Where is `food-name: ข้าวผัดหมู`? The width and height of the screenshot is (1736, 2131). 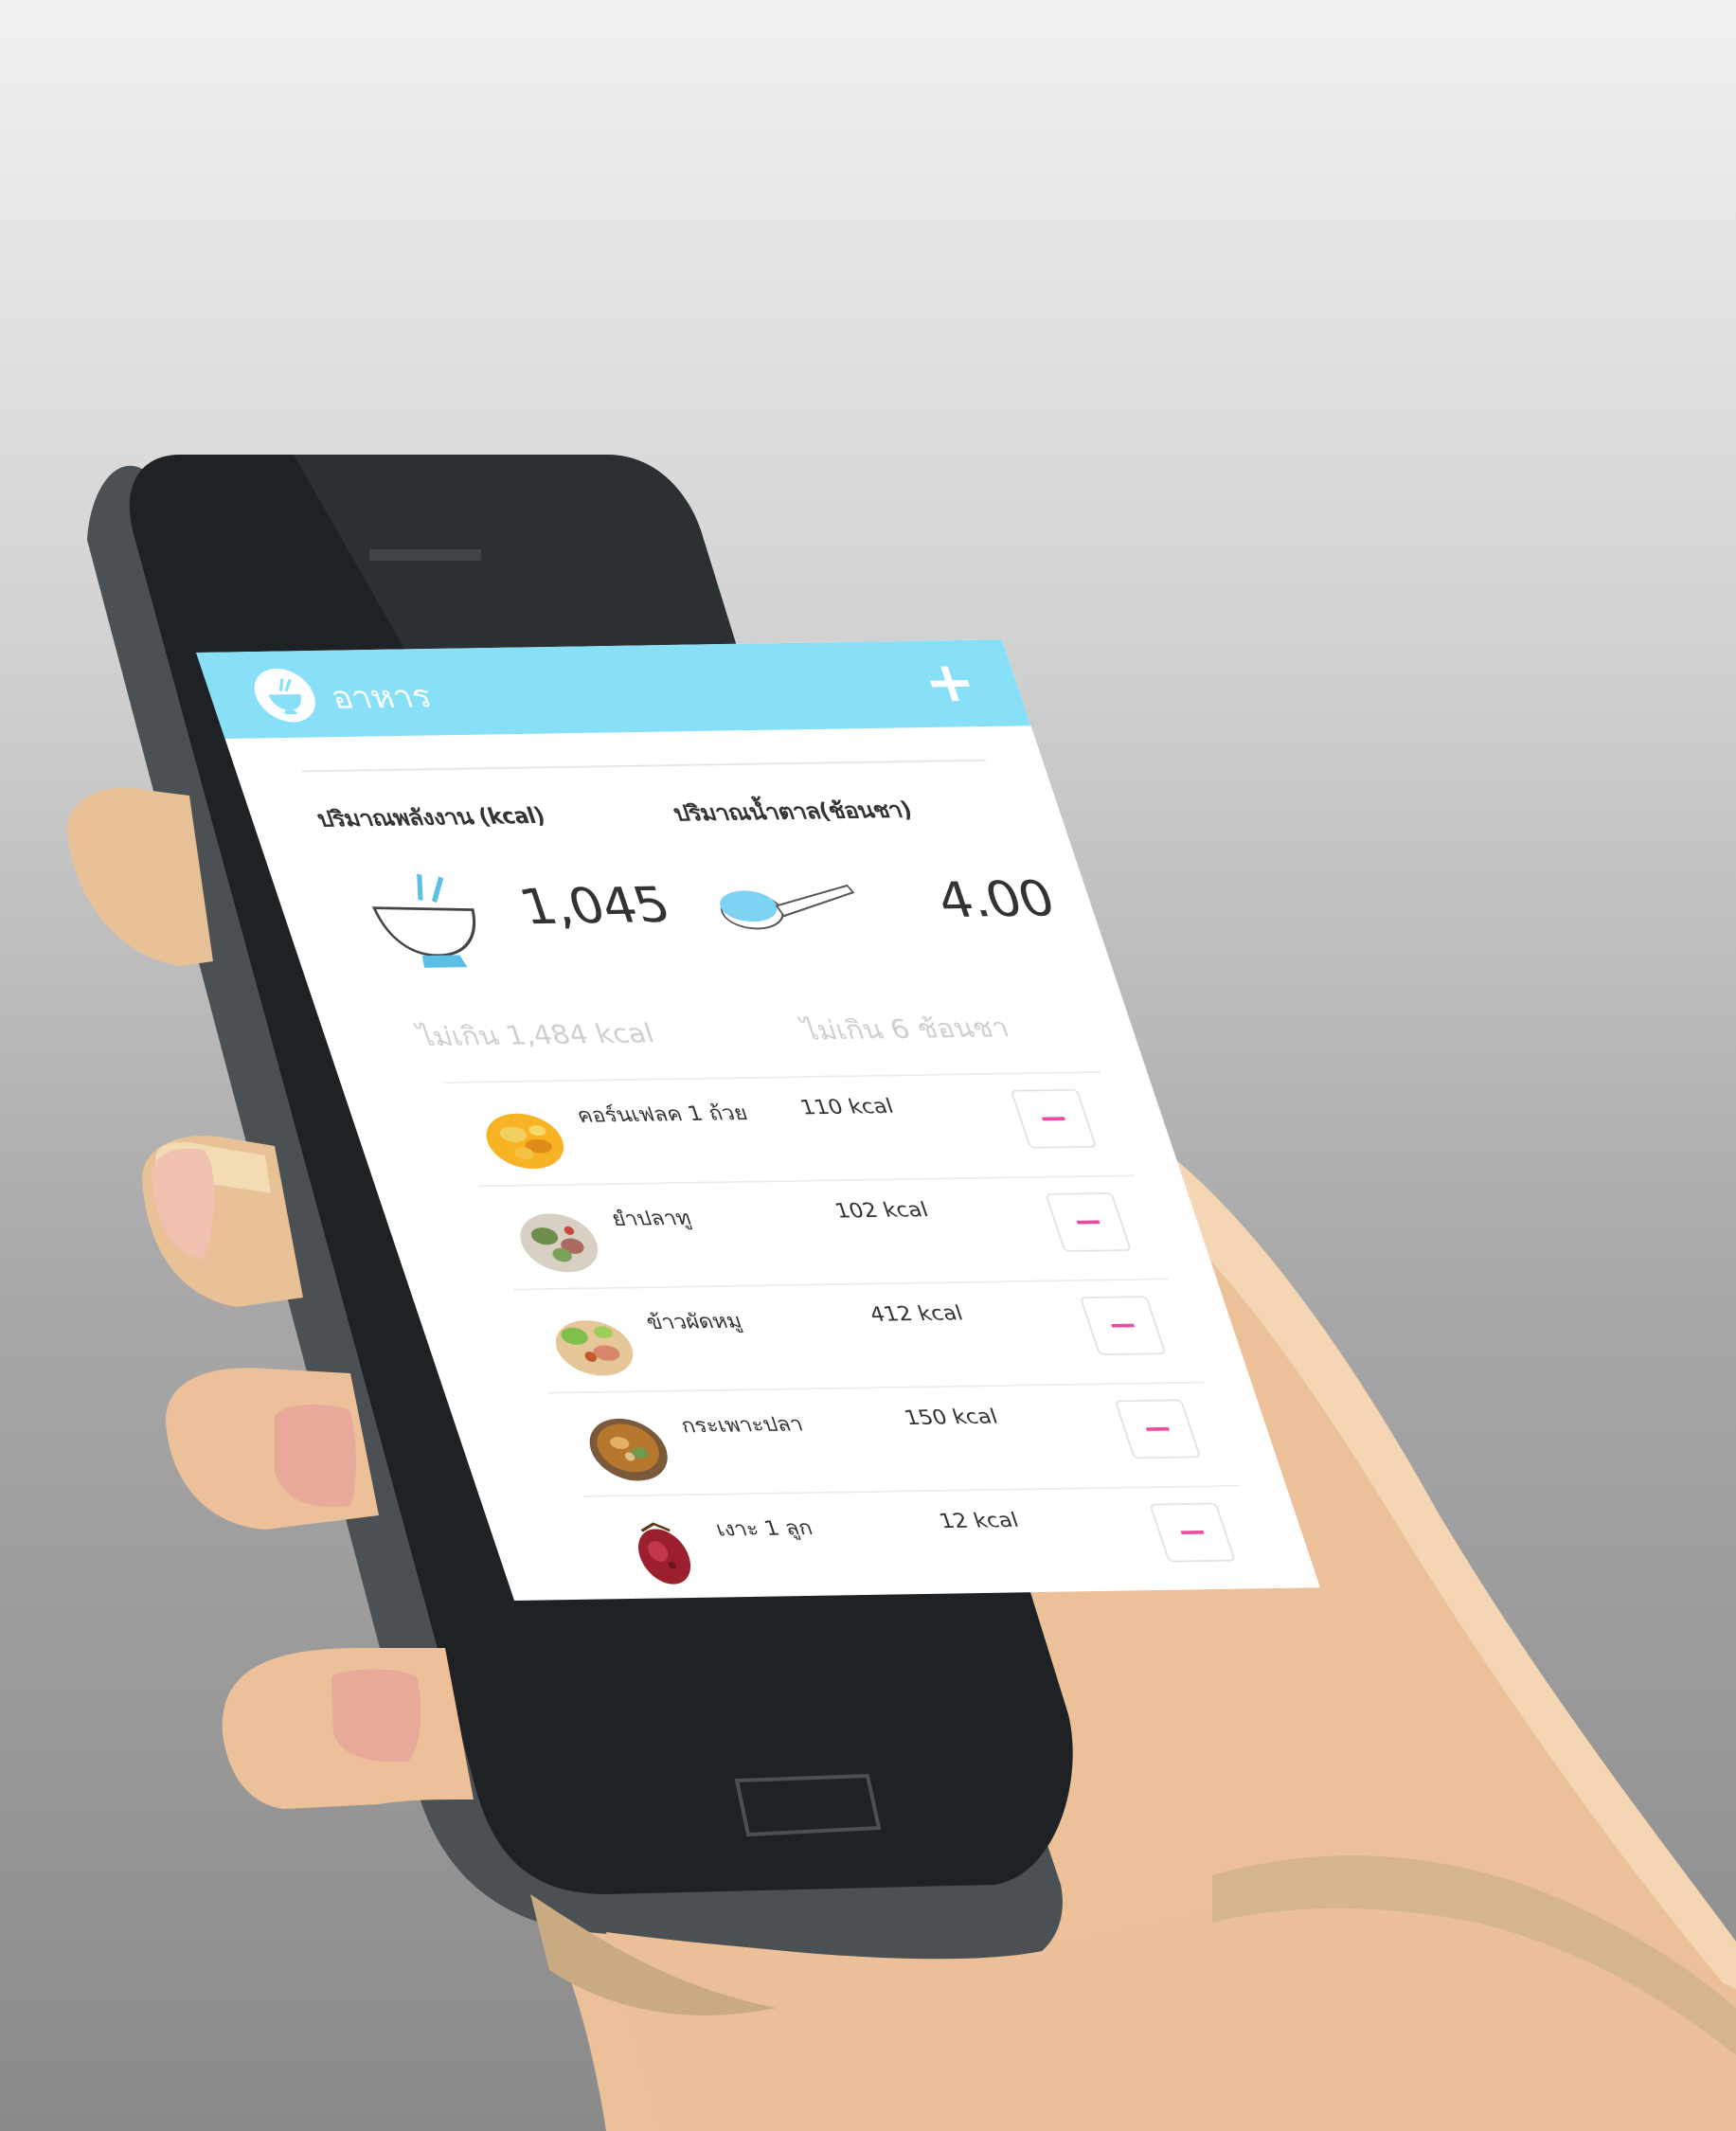 food-name: ข้าวผัดหมู is located at coordinates (694, 1322).